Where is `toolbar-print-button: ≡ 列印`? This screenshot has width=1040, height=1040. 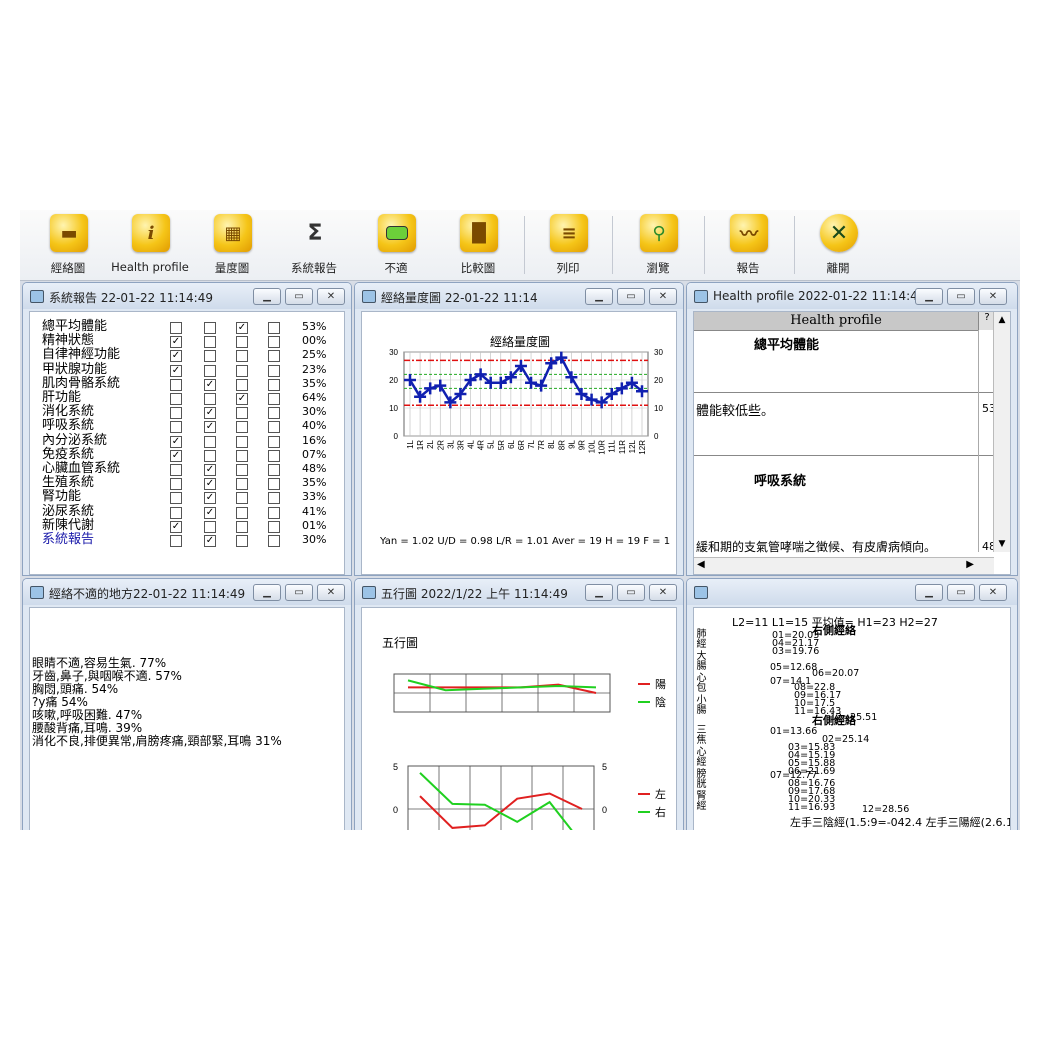
toolbar-print-button: ≡ 列印 is located at coordinates (568, 245).